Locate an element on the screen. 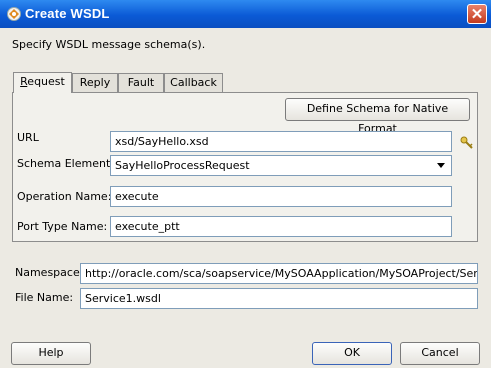 The width and height of the screenshot is (491, 368). window-title: Create WSDL is located at coordinates (67, 13).